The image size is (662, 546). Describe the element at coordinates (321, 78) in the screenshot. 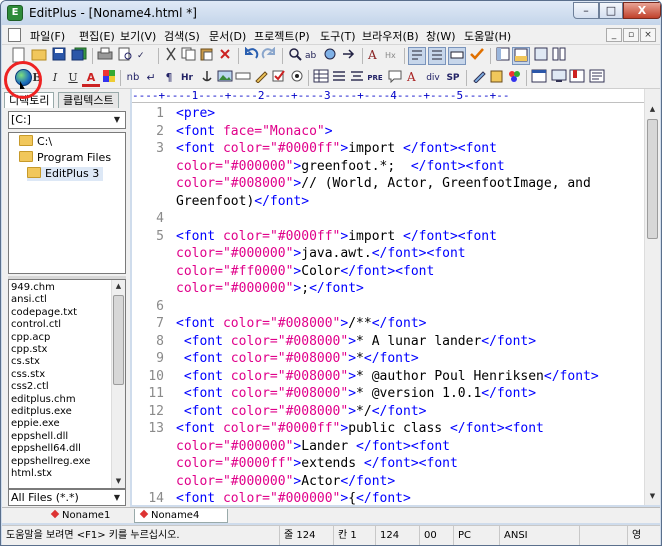

I see `table-icon` at that location.